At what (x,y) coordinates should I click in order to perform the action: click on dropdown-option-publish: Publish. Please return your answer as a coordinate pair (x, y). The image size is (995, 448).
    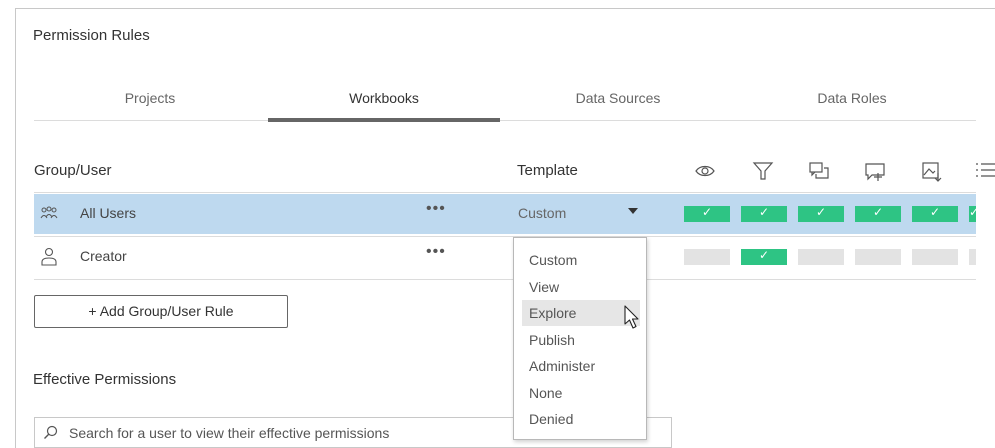
    Looking at the image, I should click on (581, 340).